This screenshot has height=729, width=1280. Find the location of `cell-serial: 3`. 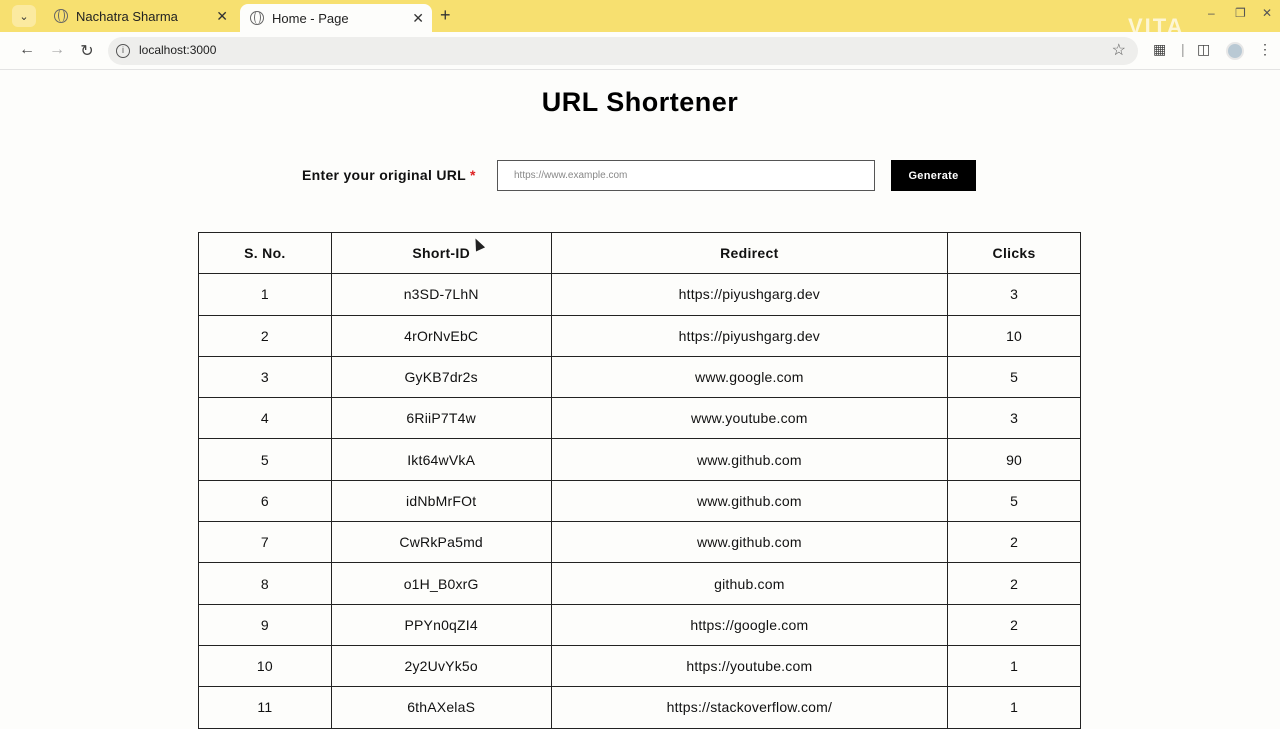

cell-serial: 3 is located at coordinates (265, 377).